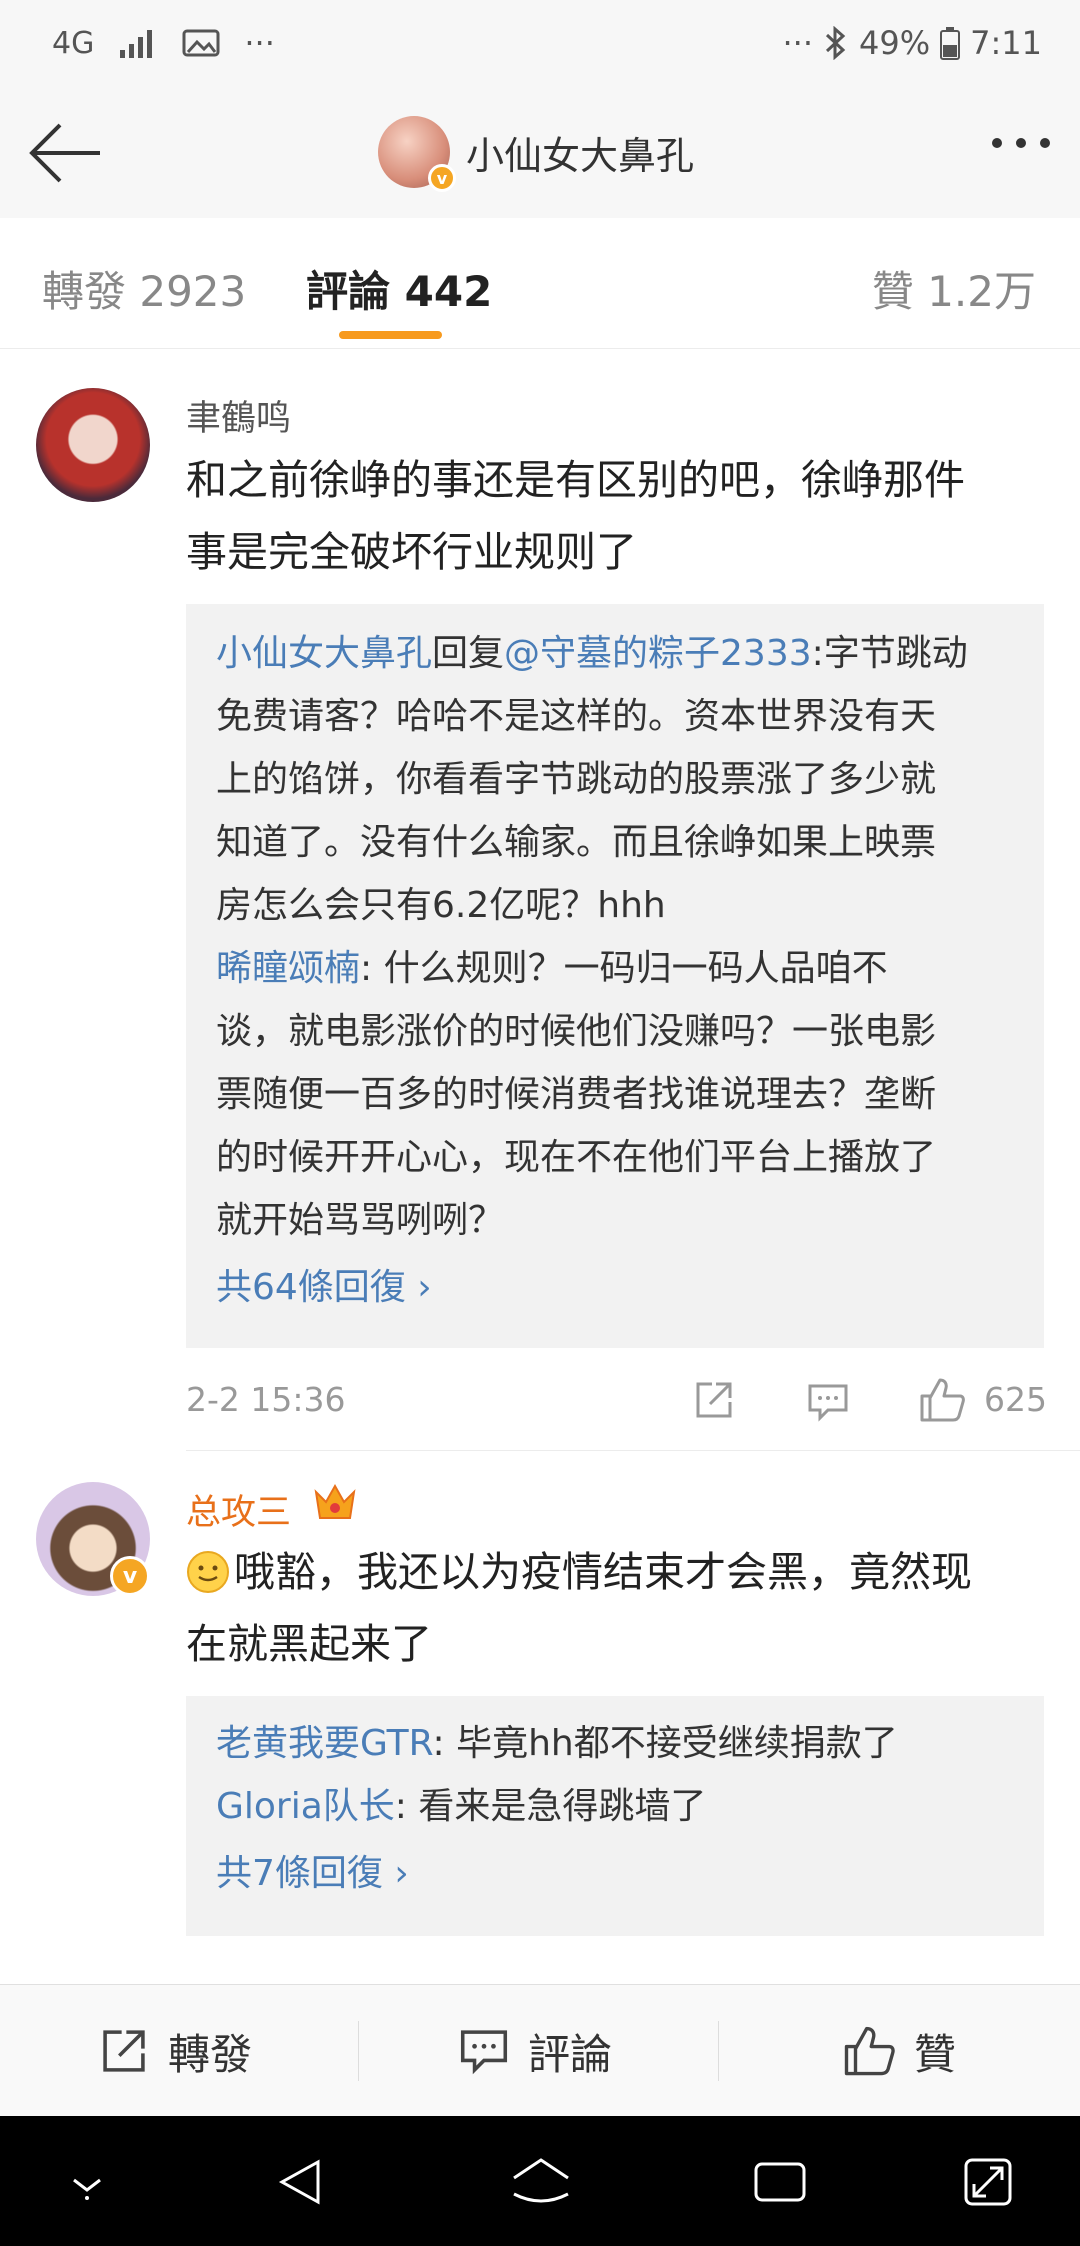  I want to click on comment-text: 哦豁，我还以为疫情结束才会黑，竟然现 在就黑起来了, so click(633, 1608).